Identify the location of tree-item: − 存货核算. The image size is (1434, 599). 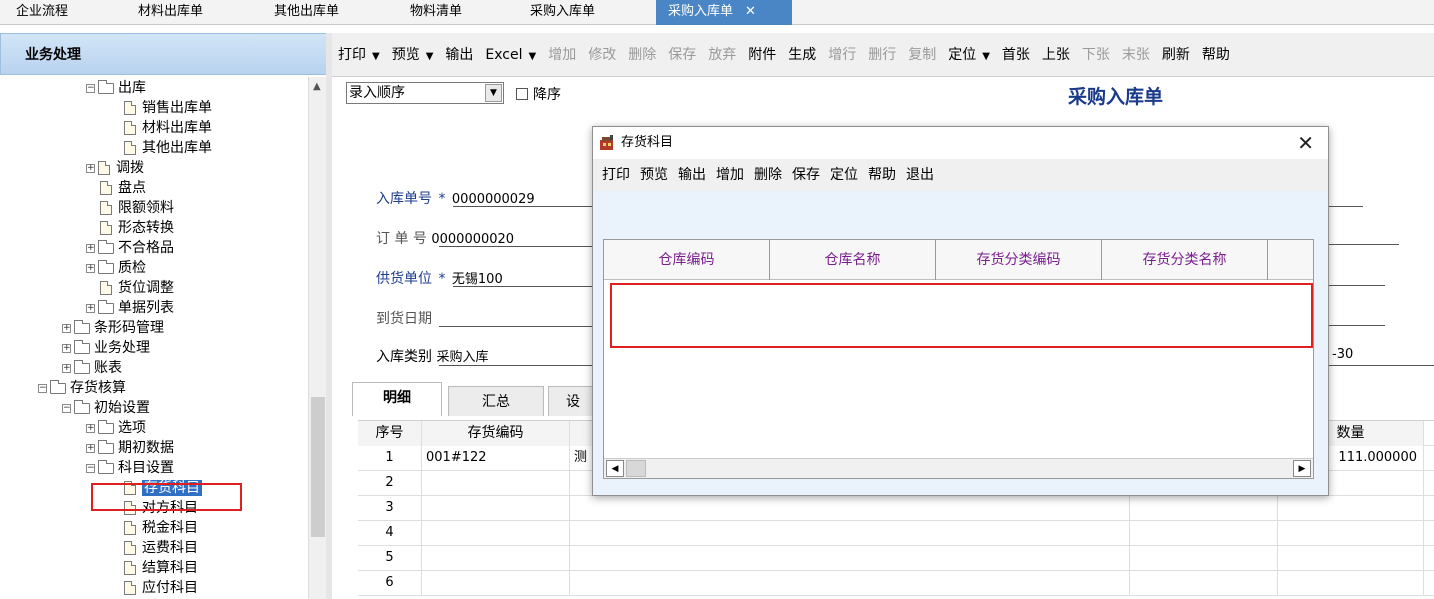
(82, 388).